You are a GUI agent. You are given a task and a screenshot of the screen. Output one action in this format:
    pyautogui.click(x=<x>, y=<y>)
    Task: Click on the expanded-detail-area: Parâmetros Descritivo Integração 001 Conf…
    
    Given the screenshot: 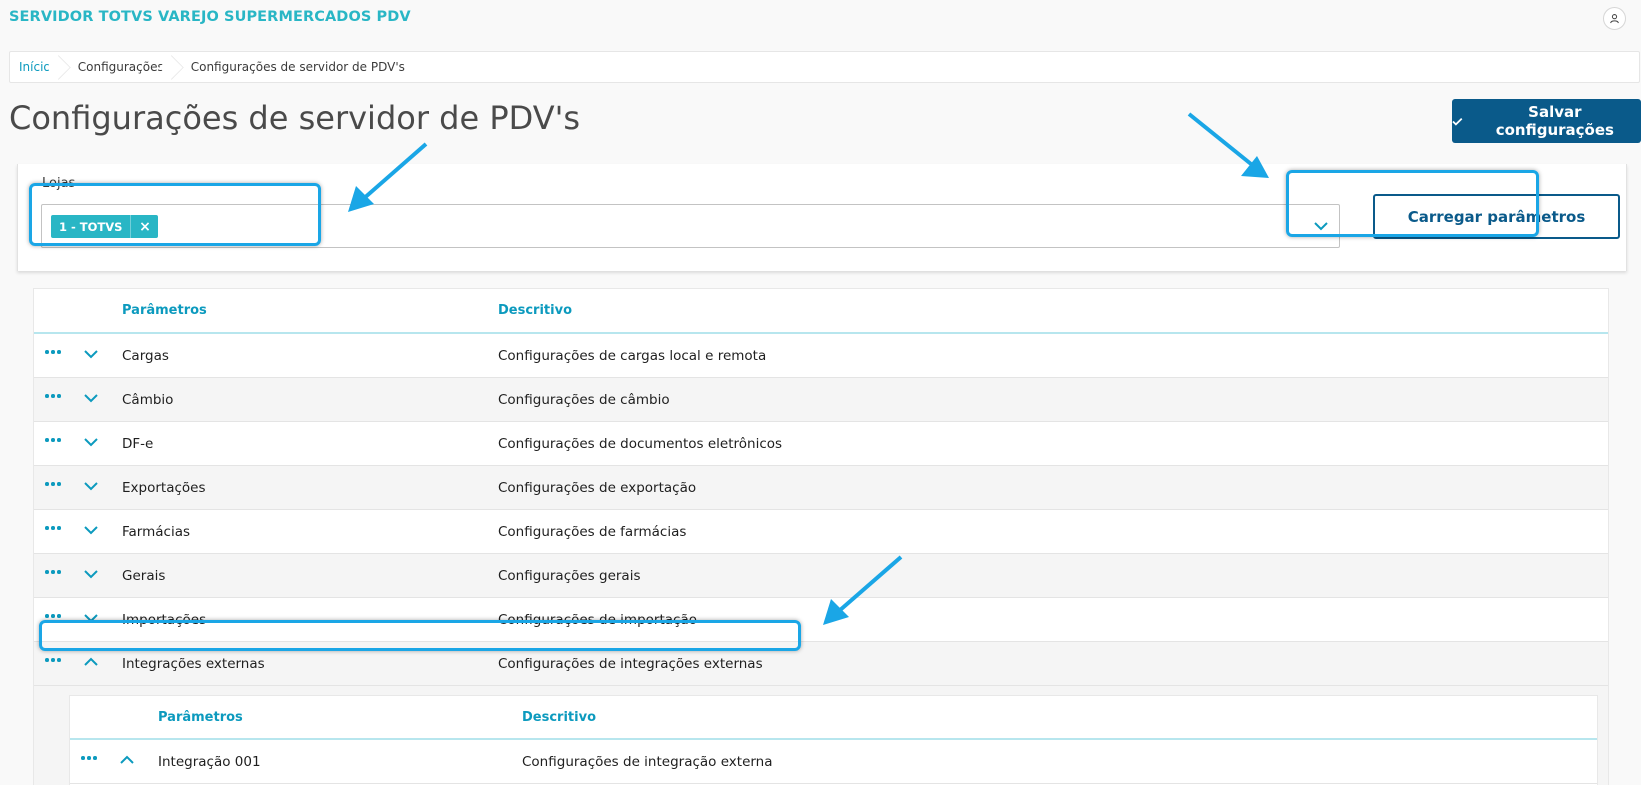 What is the action you would take?
    pyautogui.click(x=821, y=735)
    